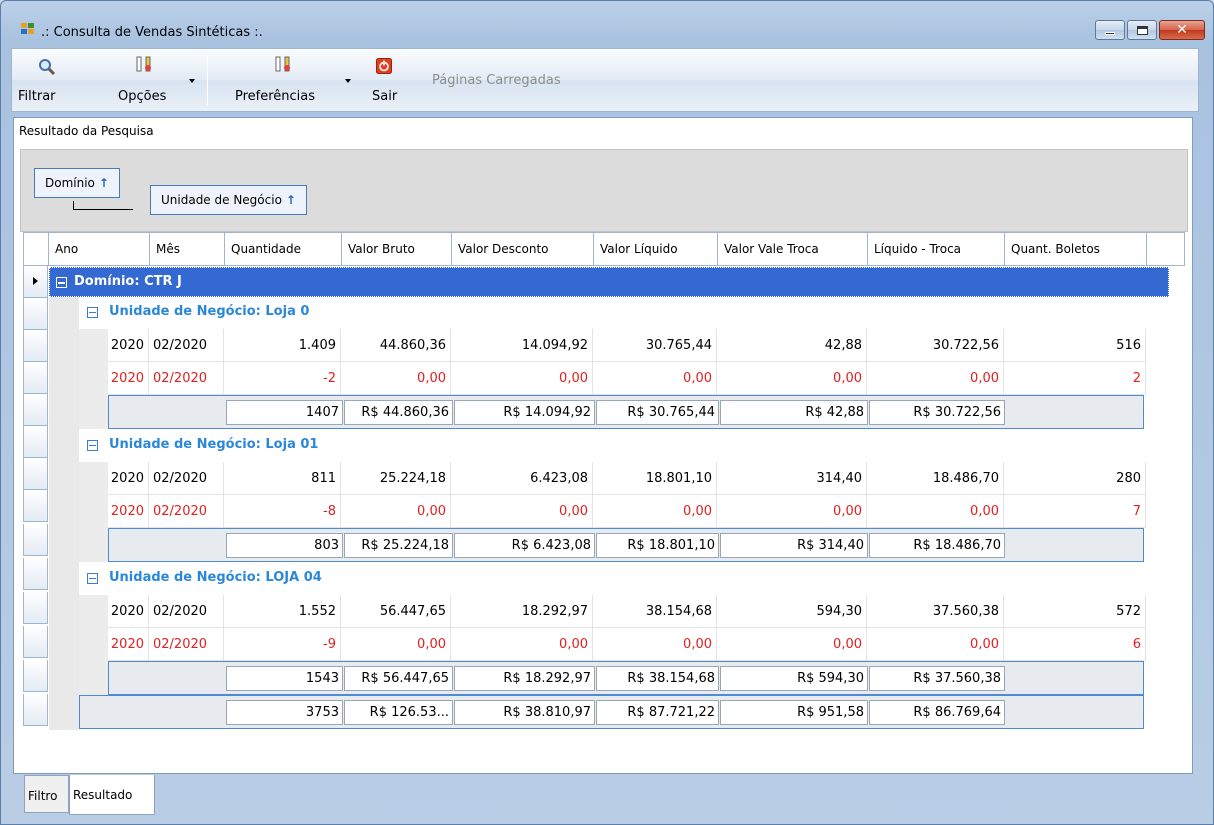 This screenshot has height=825, width=1214. I want to click on col-liquido-troca: Líquido - Troca, so click(936, 249).